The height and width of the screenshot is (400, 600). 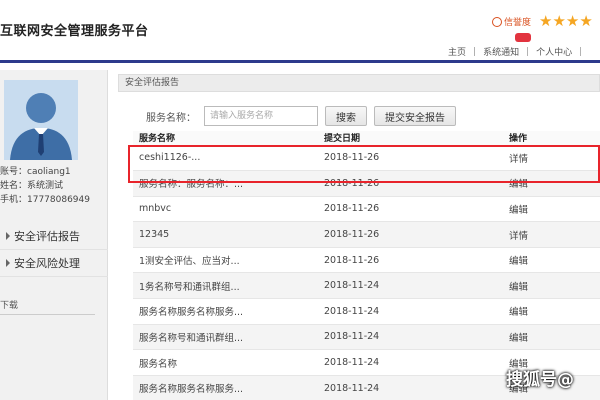 I want to click on nav-home: 主页, so click(x=457, y=51).